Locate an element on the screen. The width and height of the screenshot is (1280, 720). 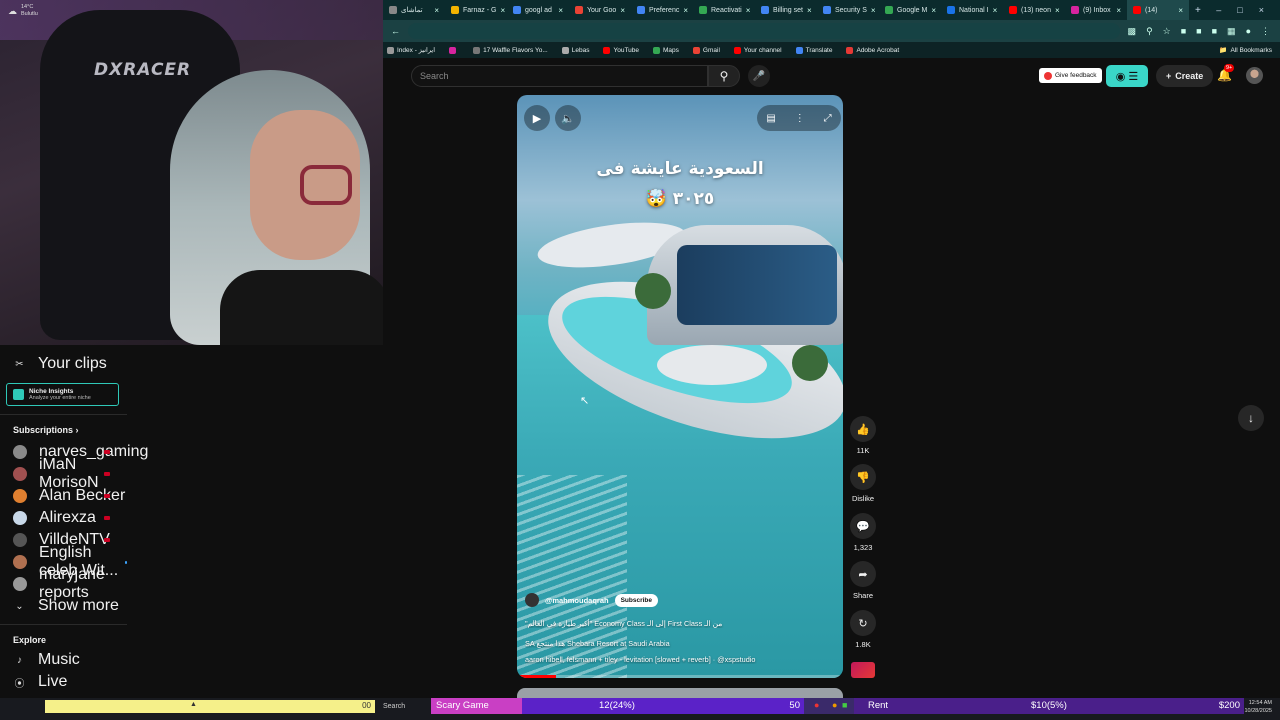
subscriptions-heading: Subscriptions › is located at coordinates (46, 430).